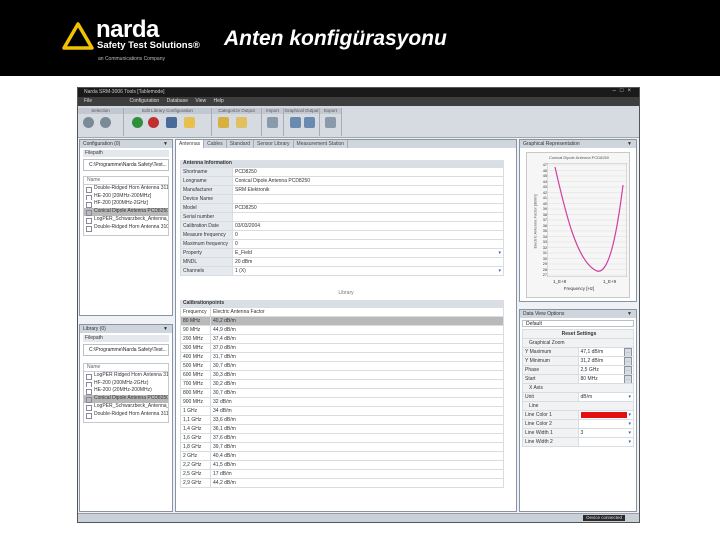 The height and width of the screenshot is (540, 720). What do you see at coordinates (342, 456) in the screenshot?
I see `table-row: 2 GHz 40,4 dB/m` at bounding box center [342, 456].